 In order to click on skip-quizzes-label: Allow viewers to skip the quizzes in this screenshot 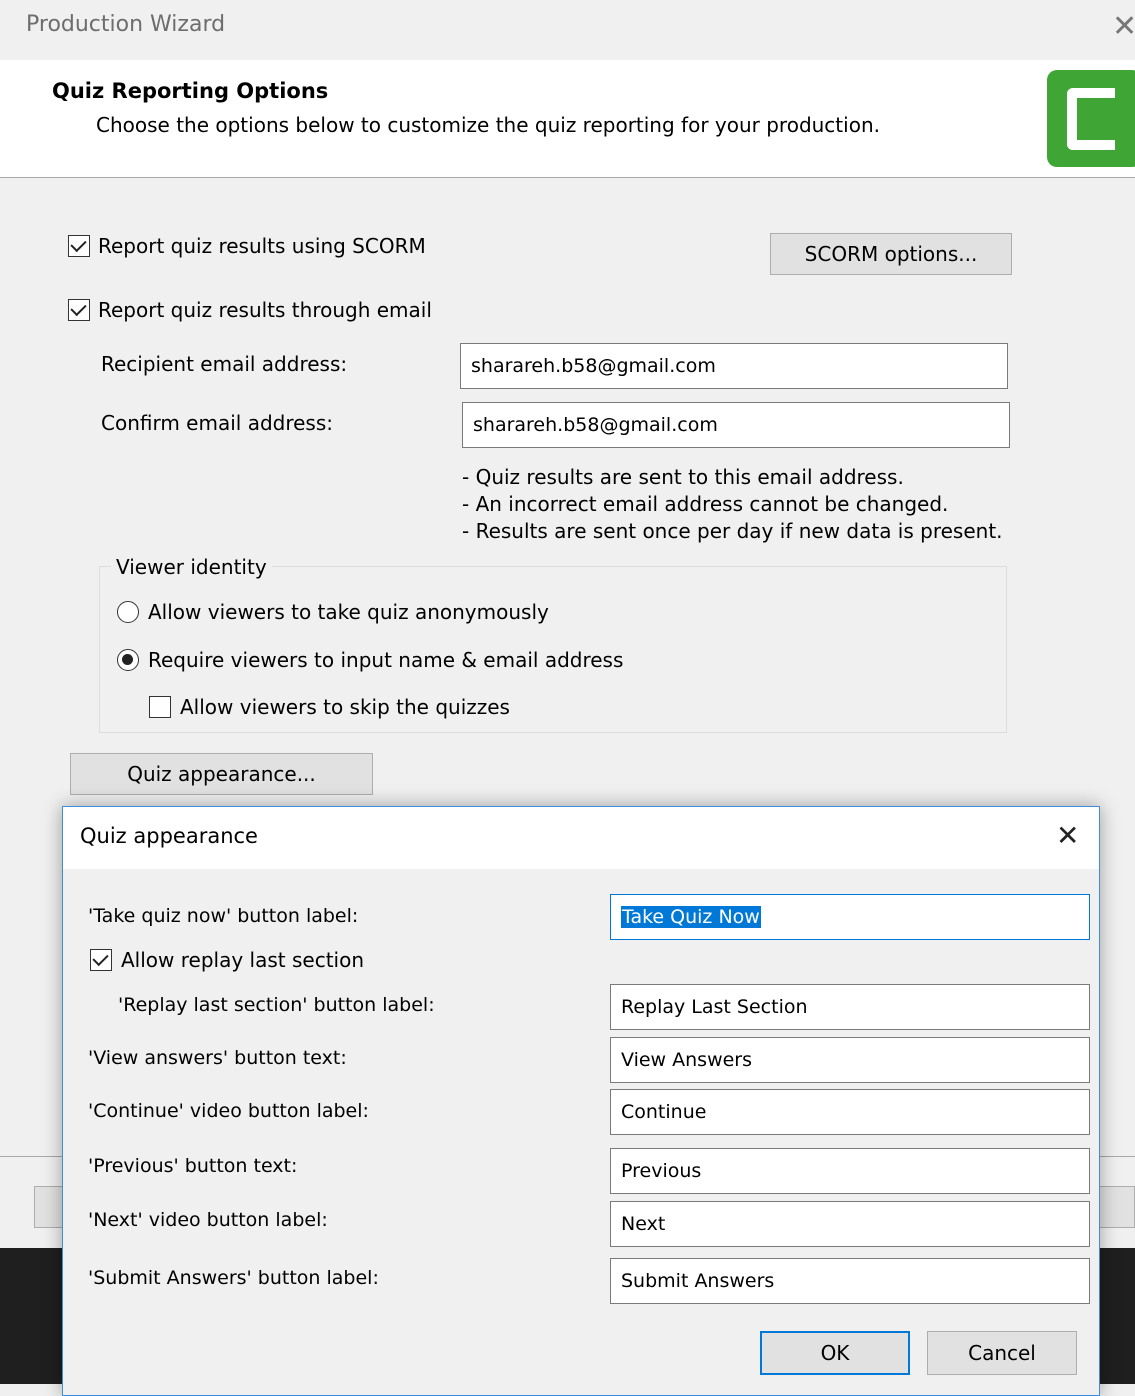, I will do `click(345, 707)`.